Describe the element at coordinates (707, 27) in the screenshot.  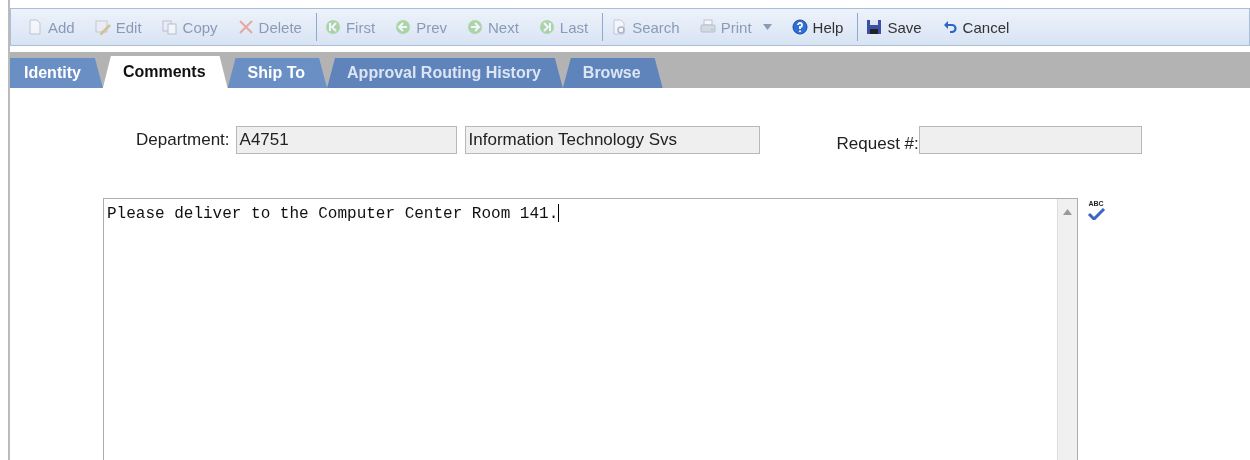
I see `printer-icon` at that location.